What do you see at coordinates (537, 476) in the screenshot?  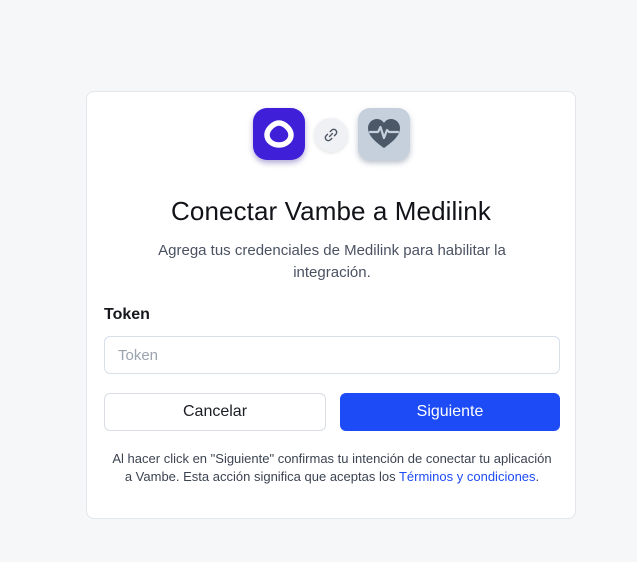 I see `disclaimer-suffix: .` at bounding box center [537, 476].